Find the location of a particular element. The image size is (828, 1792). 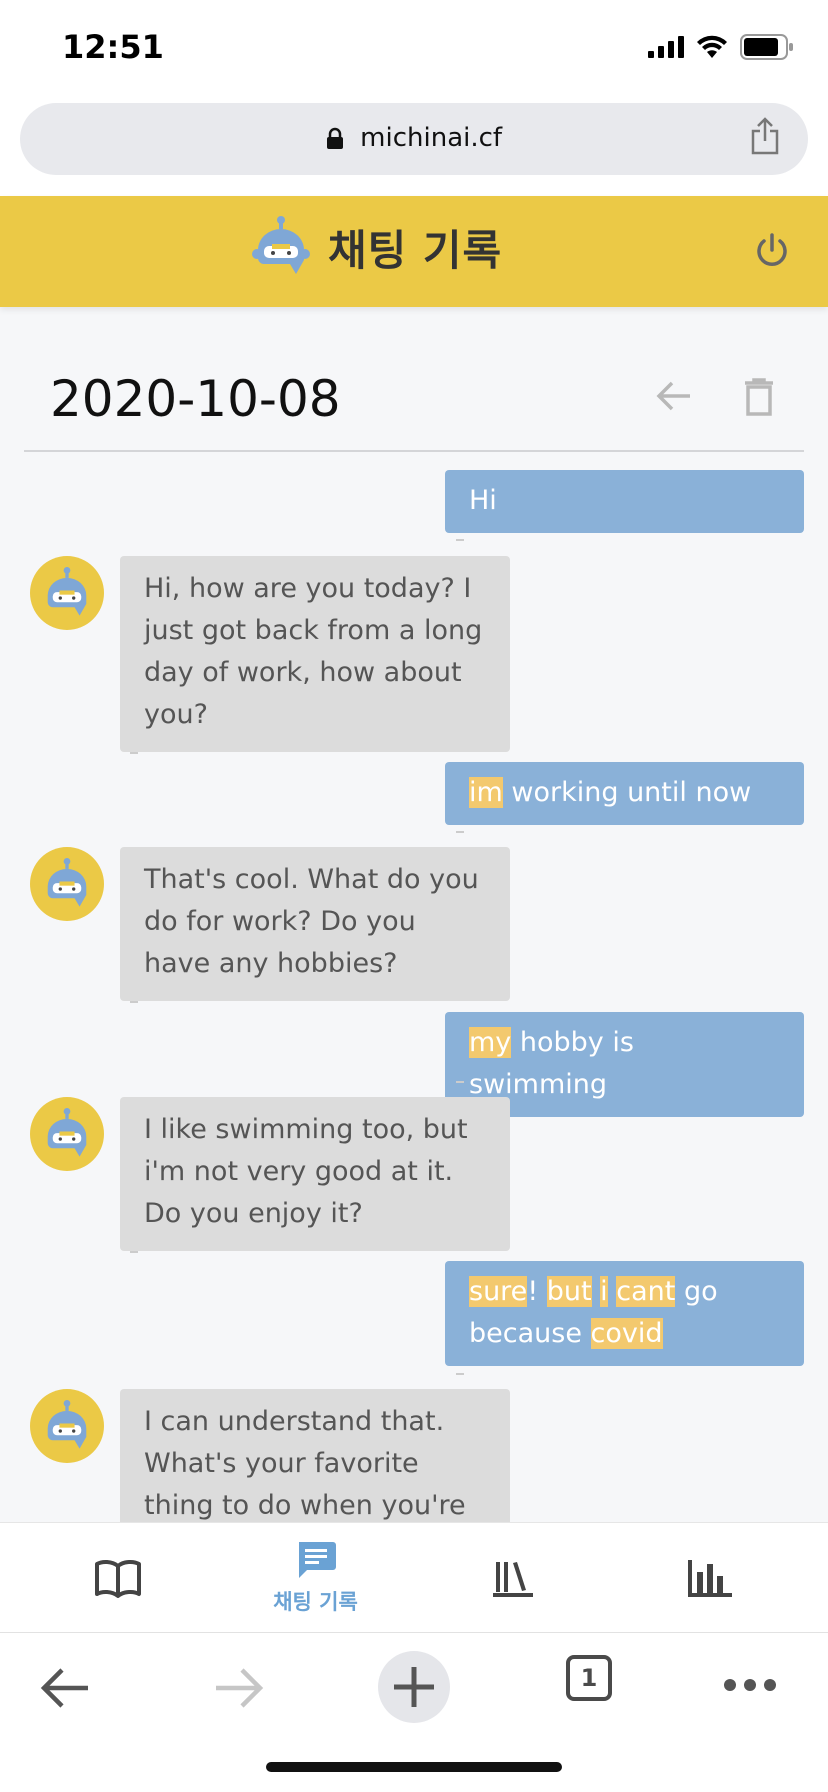

share-icon is located at coordinates (765, 136).